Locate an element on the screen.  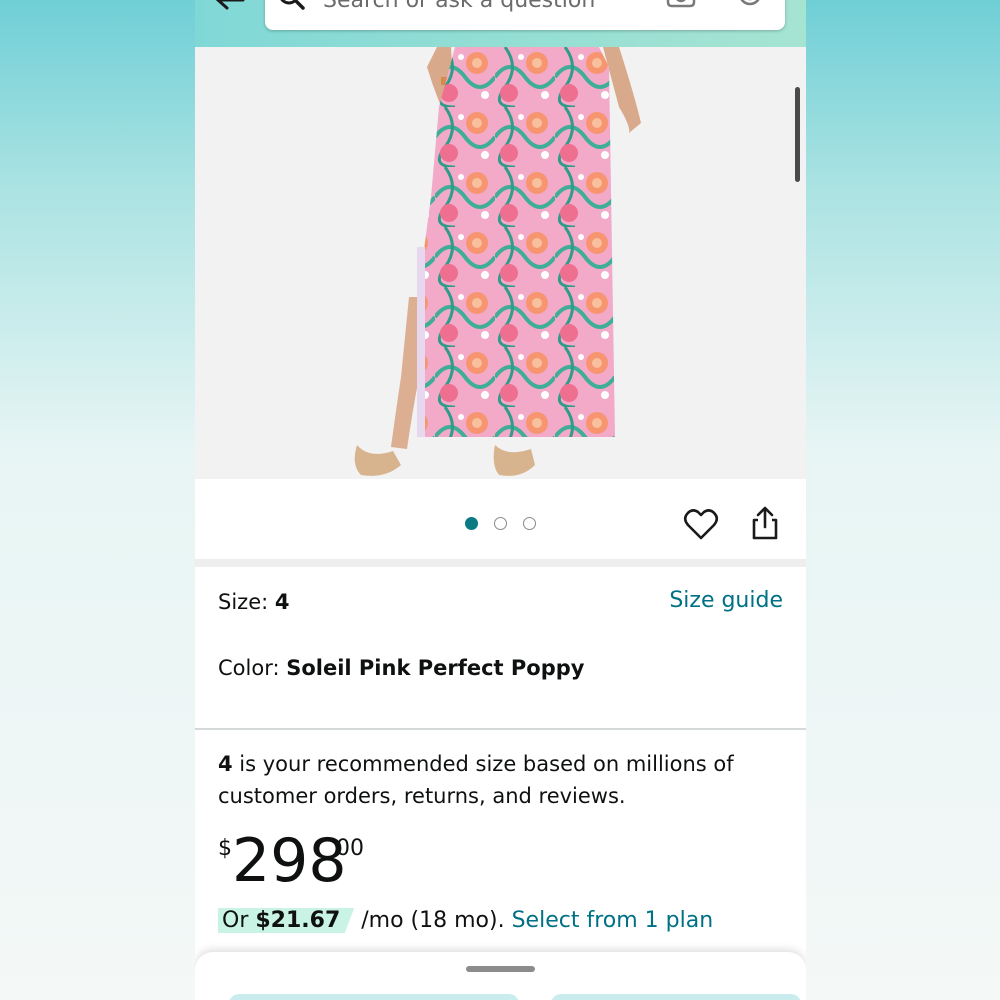
scroll-indicator is located at coordinates (797, 134).